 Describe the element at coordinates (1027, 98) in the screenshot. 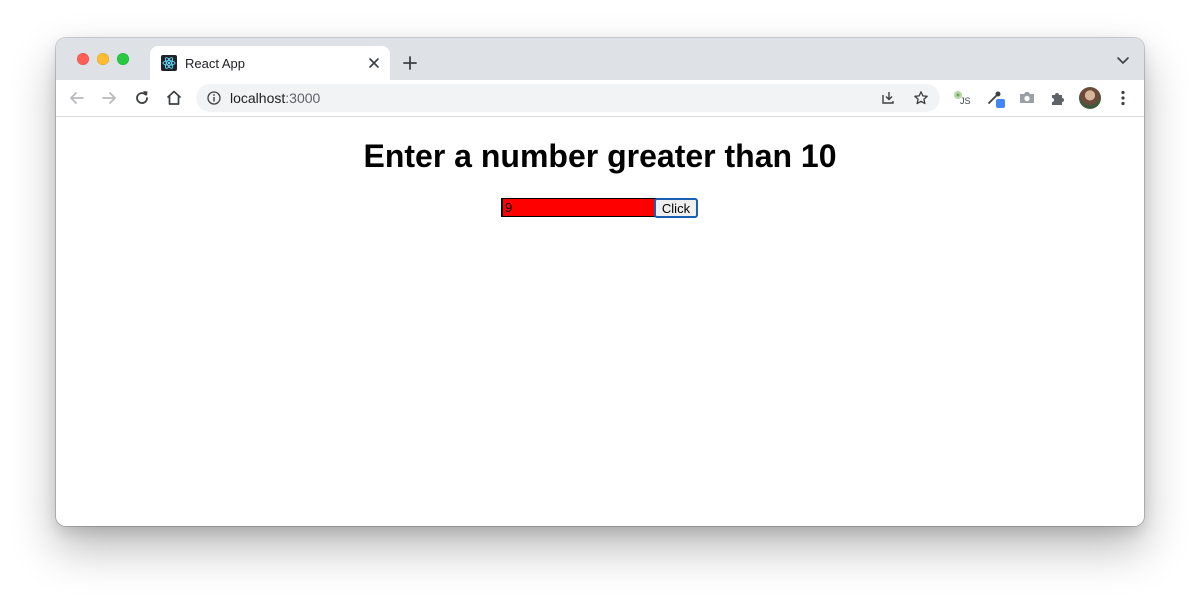

I see `camera-extension-icon` at that location.